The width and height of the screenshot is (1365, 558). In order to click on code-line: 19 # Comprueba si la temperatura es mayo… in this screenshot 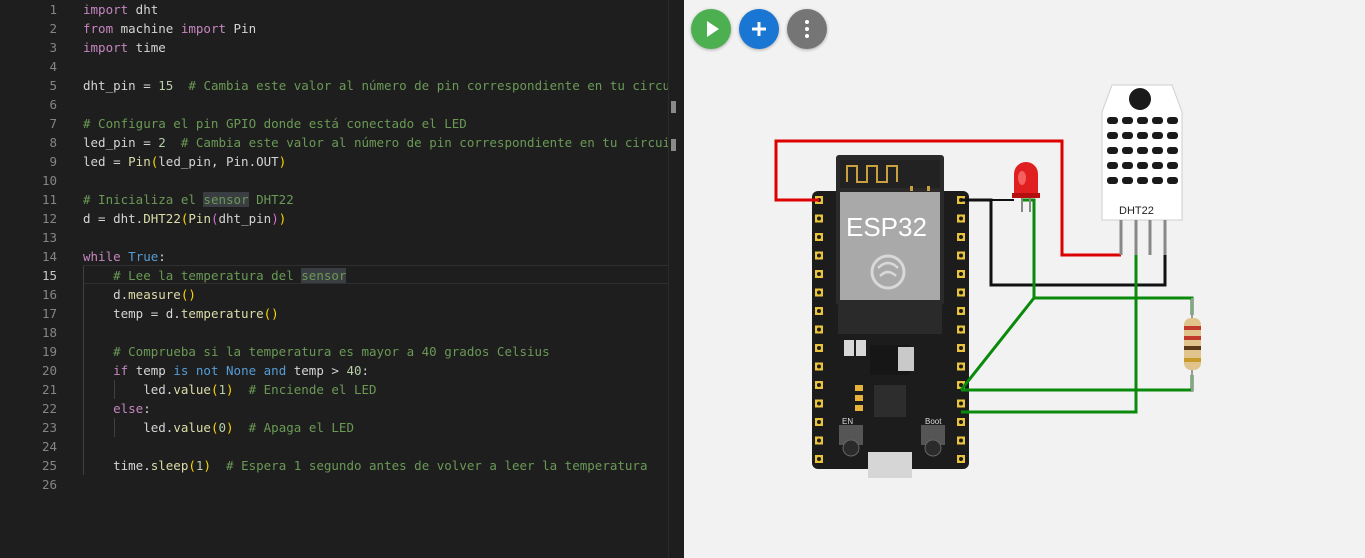, I will do `click(342, 351)`.